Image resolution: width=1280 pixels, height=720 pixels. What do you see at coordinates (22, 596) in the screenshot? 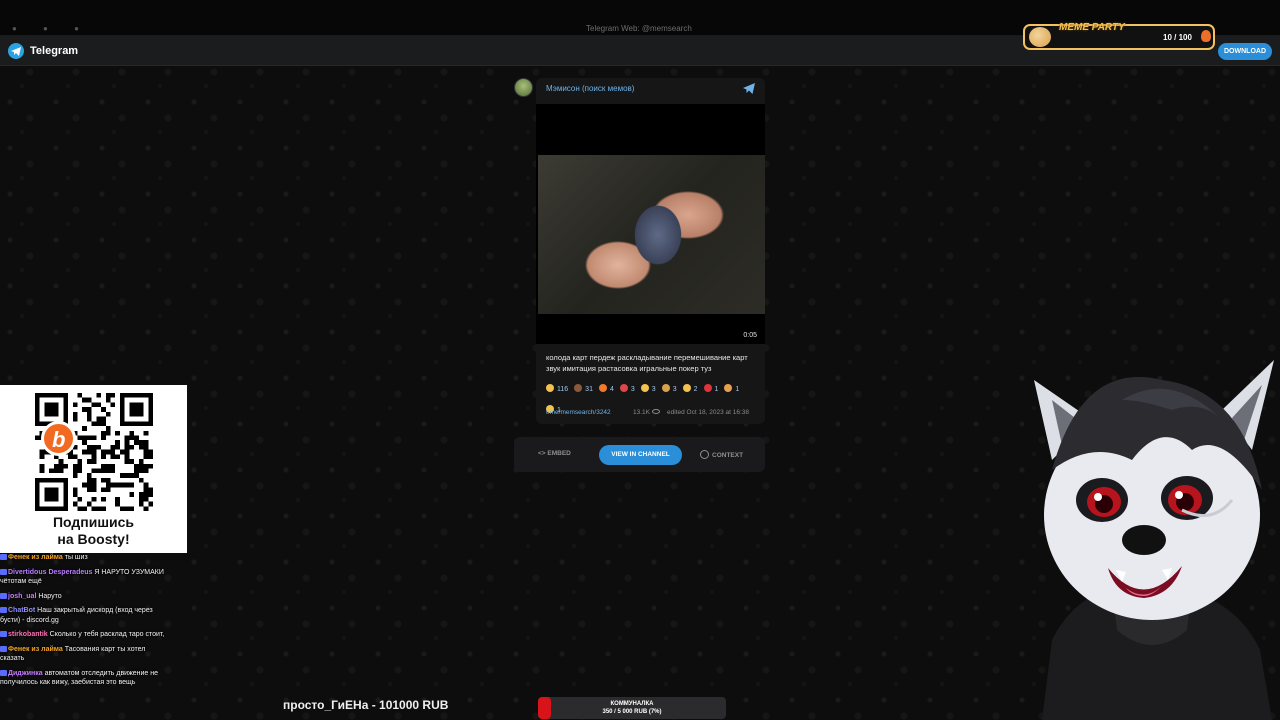
I see `chat-username: josh_ual` at bounding box center [22, 596].